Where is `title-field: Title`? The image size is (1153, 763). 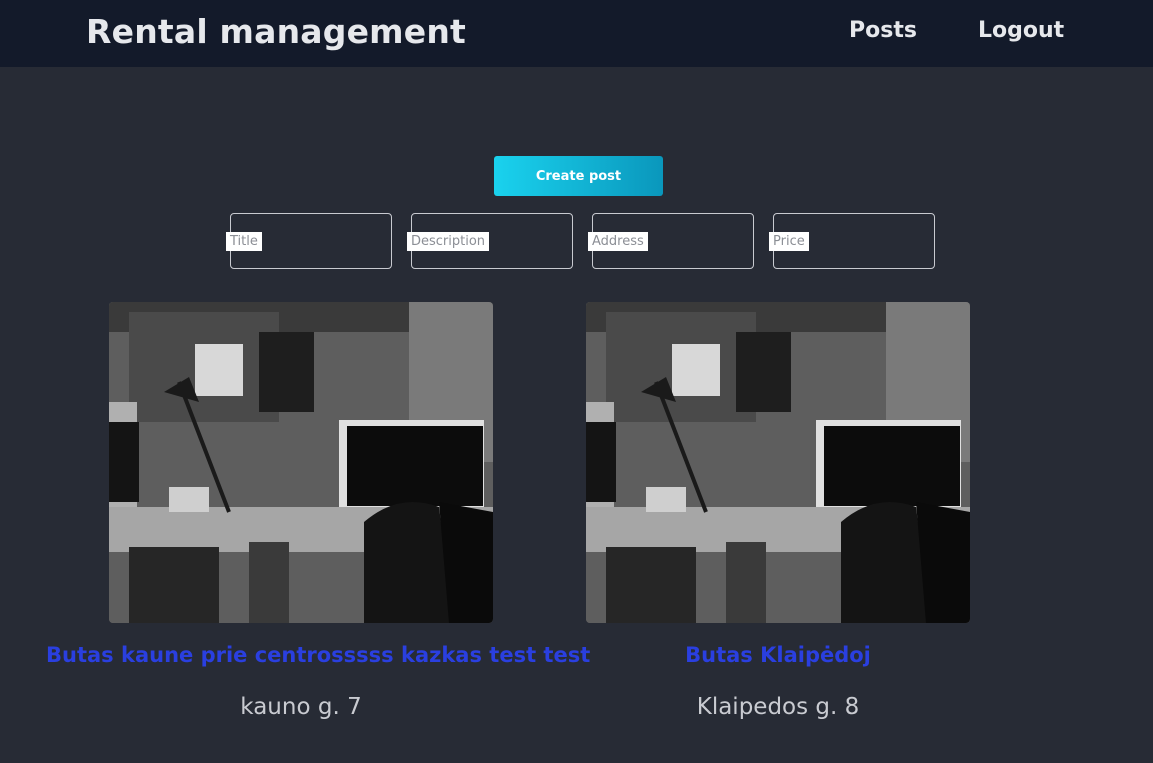 title-field: Title is located at coordinates (309, 241).